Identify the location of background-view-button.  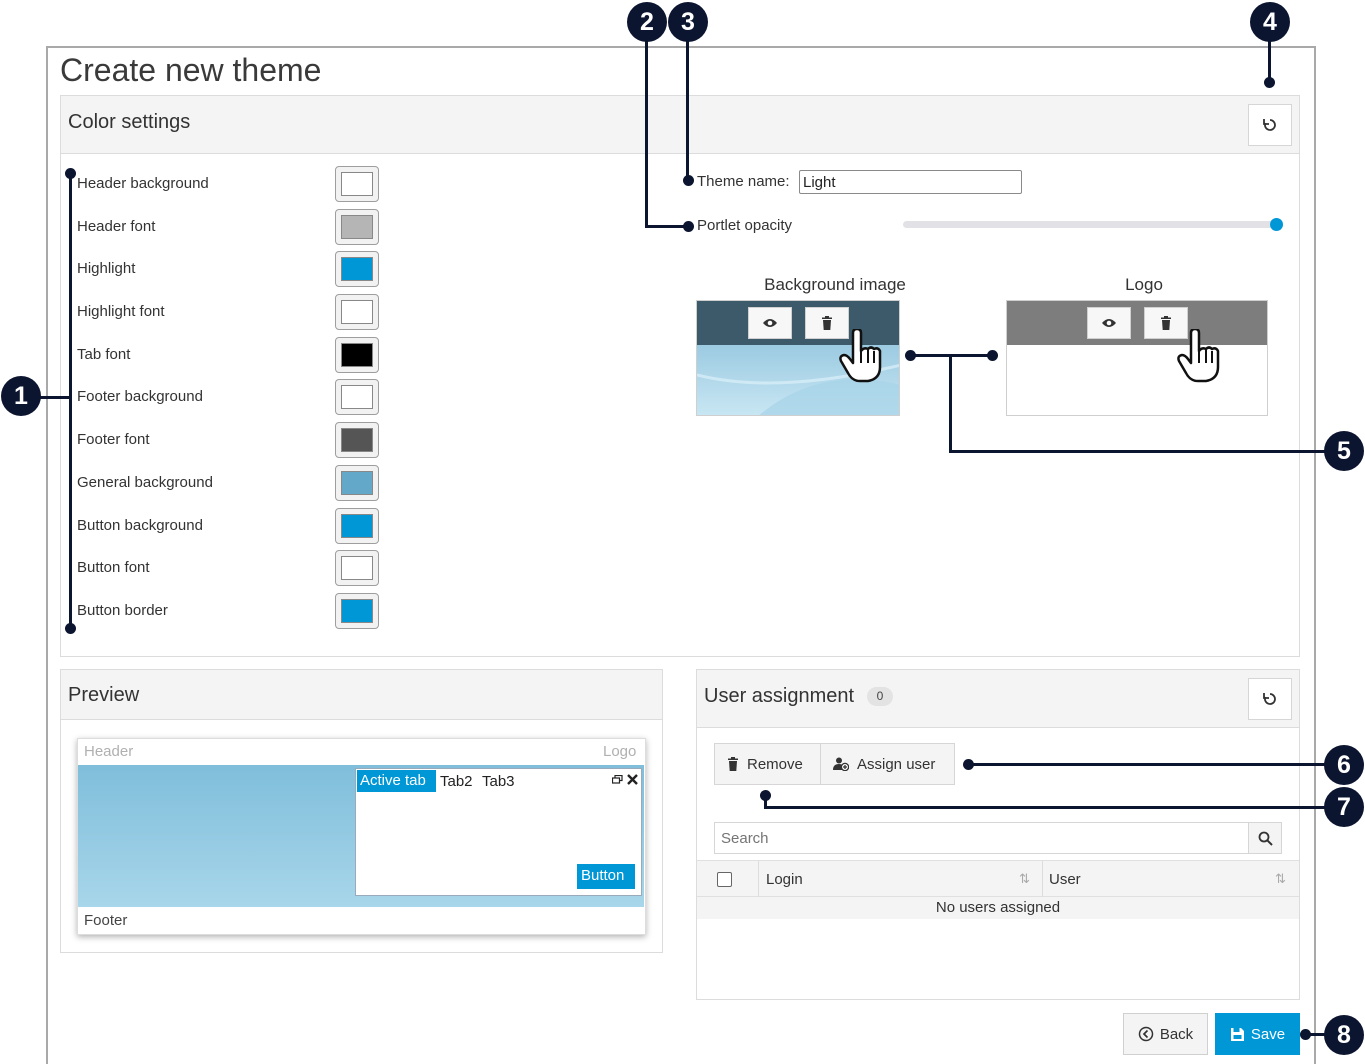
(770, 323).